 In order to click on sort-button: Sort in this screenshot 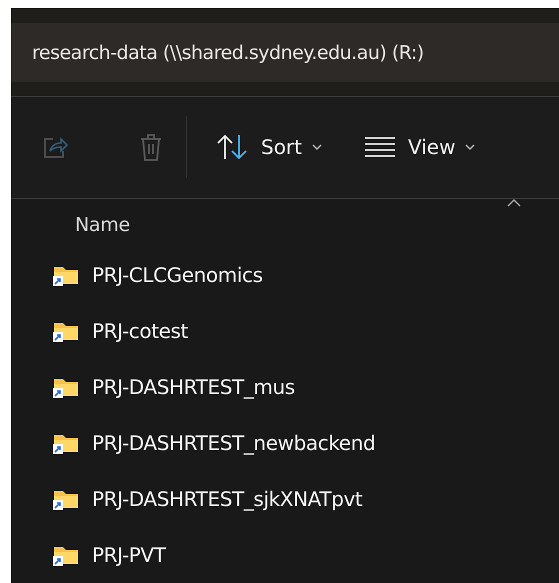, I will do `click(268, 147)`.